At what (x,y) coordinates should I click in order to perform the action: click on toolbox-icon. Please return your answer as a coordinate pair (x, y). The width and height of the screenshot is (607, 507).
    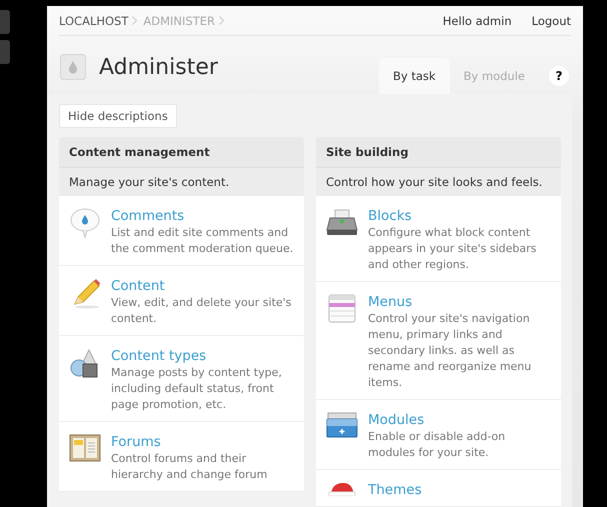
    Looking at the image, I should click on (342, 425).